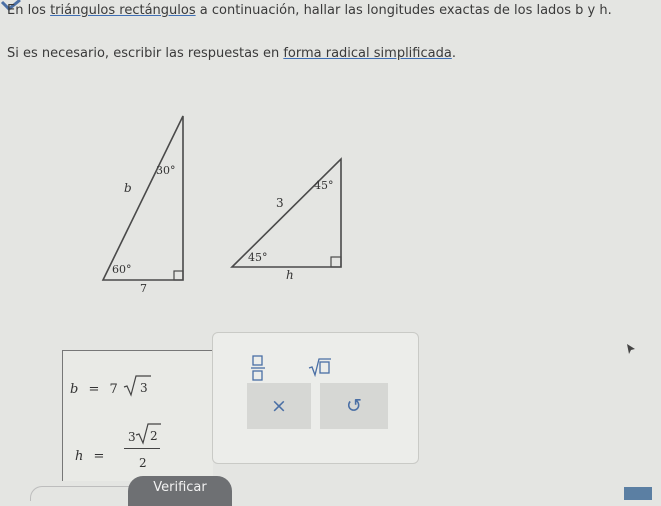 The height and width of the screenshot is (506, 661). I want to click on angle-label-top: 30°, so click(166, 170).